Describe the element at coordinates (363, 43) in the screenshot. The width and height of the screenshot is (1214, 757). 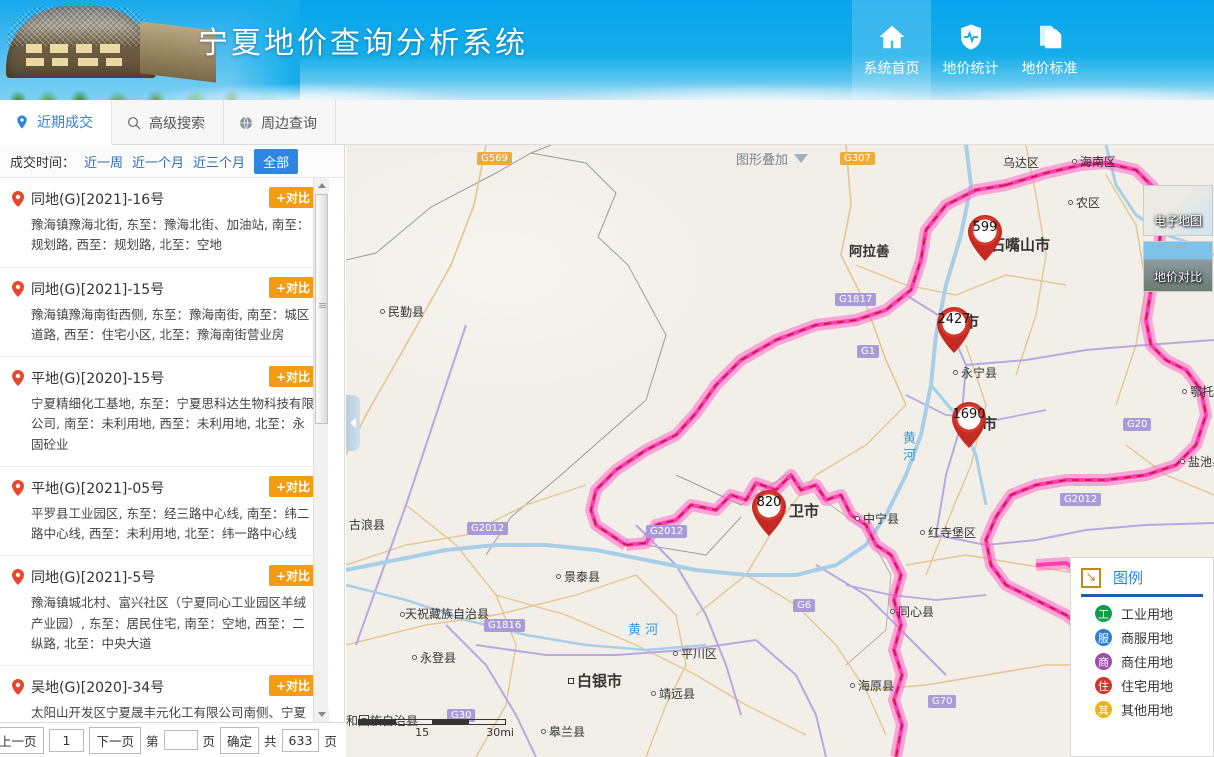
I see `page-title: 宁夏地价查询分析系统` at that location.